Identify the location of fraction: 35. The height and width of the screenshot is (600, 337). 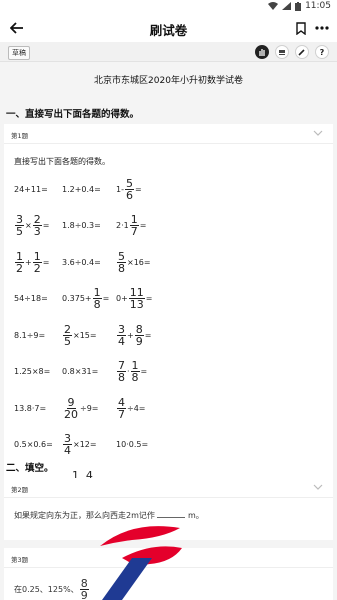
(19, 225).